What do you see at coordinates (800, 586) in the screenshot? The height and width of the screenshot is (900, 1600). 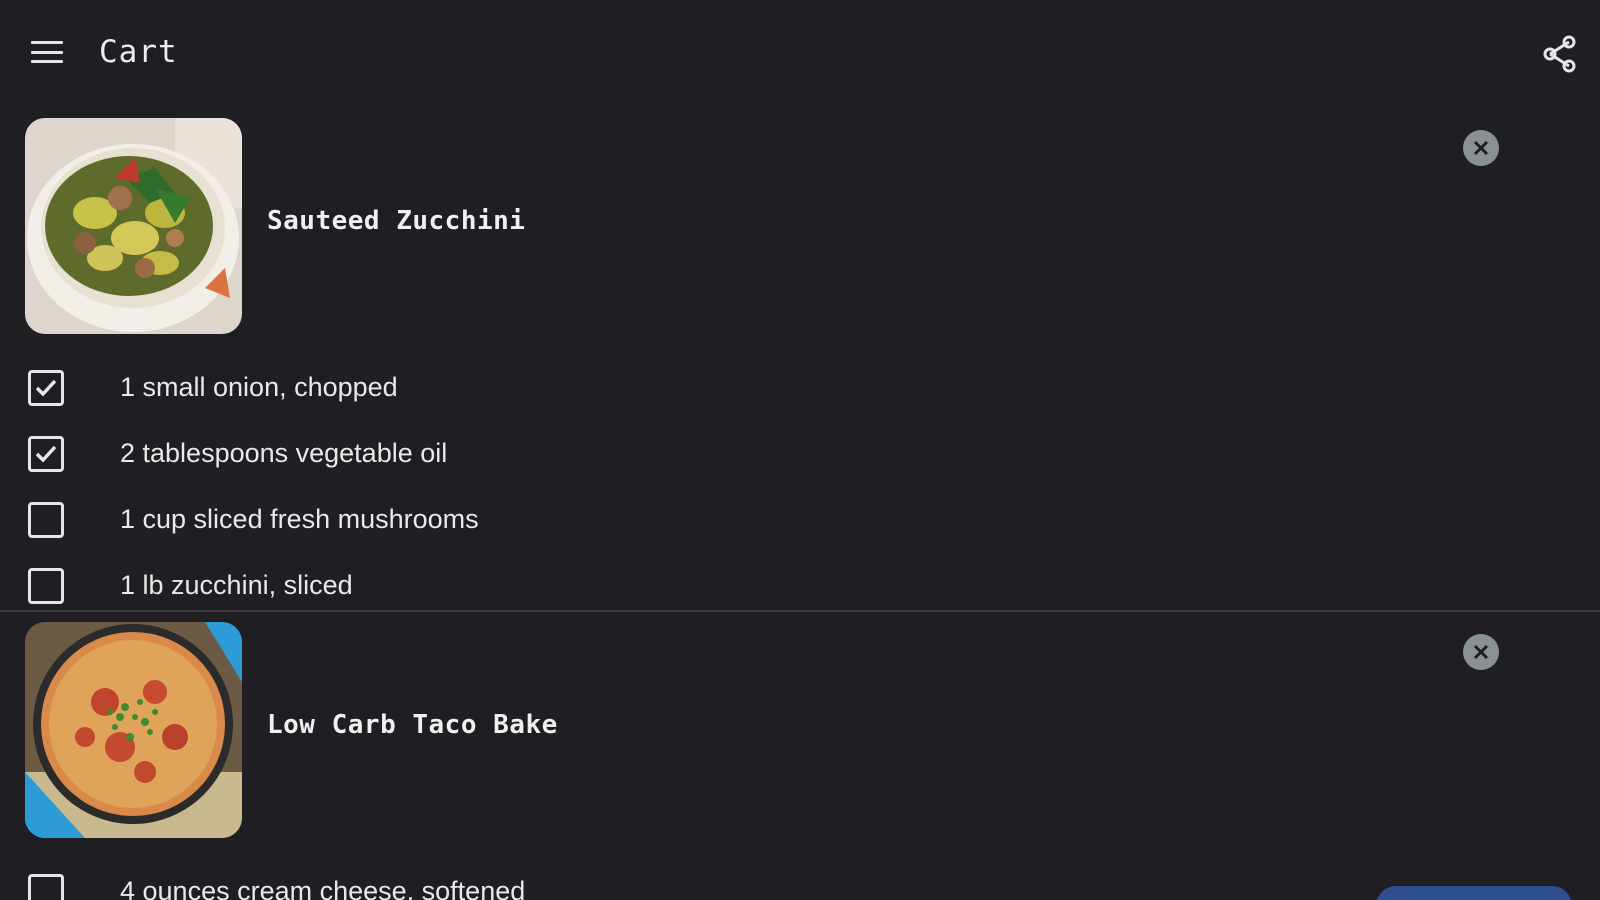 I see `ingredient-item: 1 lb zucchini, sliced` at bounding box center [800, 586].